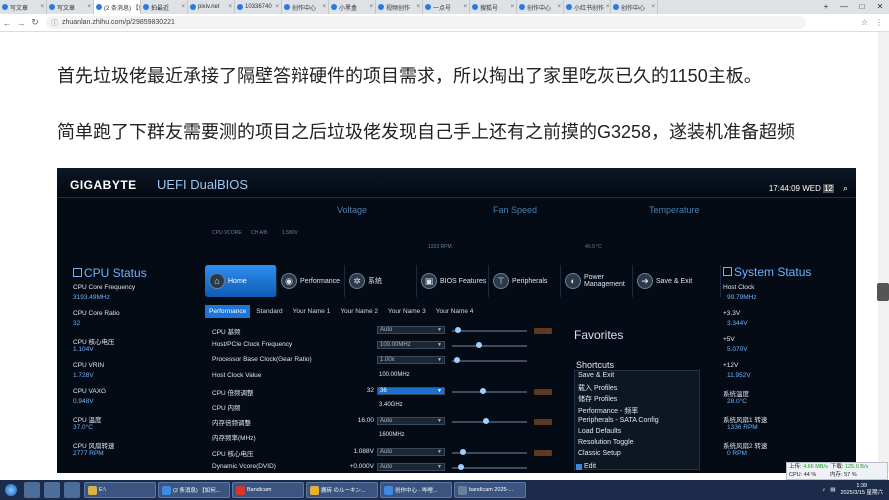 Image resolution: width=889 pixels, height=500 pixels. Describe the element at coordinates (411, 390) in the screenshot. I see `setting-field: 36 ▼` at that location.